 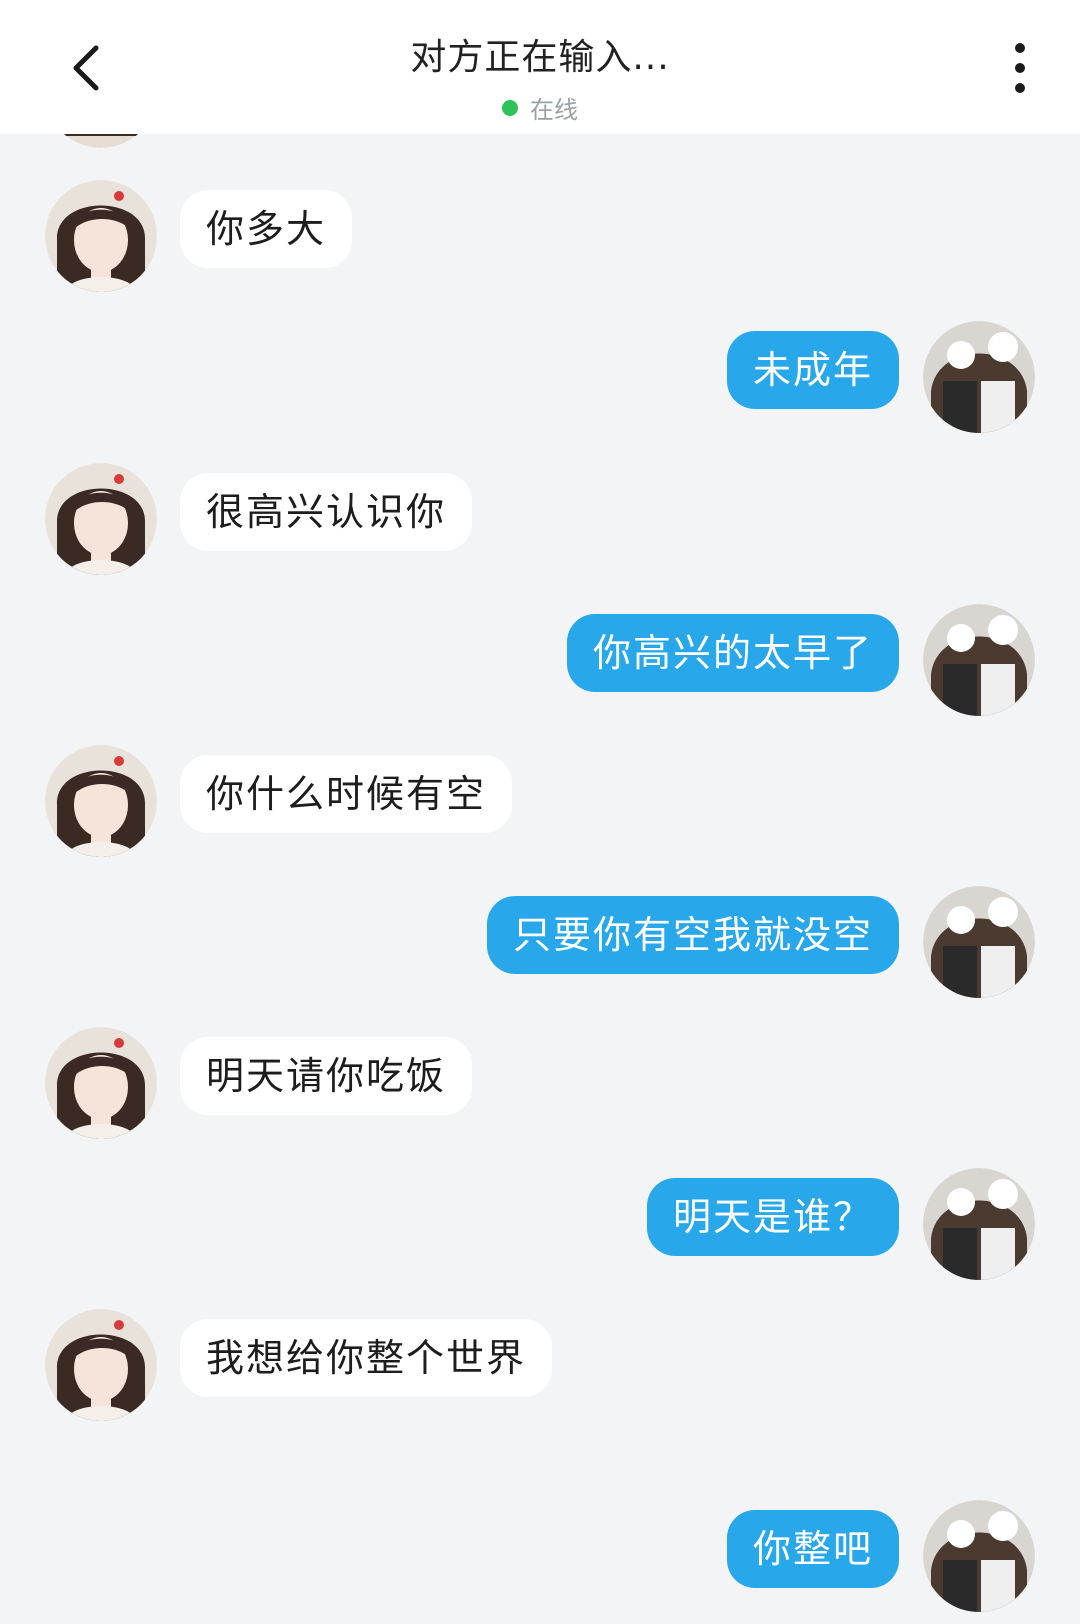 I want to click on message-row: 只要你有空我就没空, so click(x=540, y=946).